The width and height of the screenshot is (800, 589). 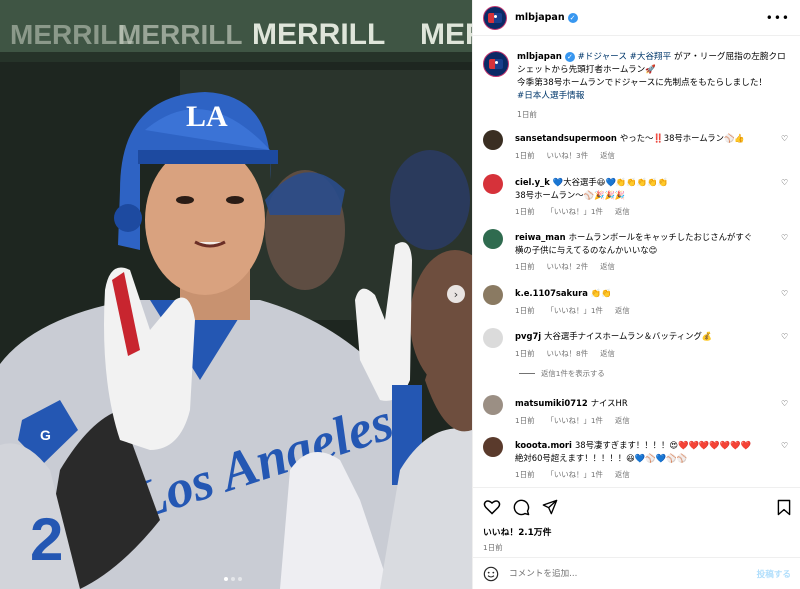 What do you see at coordinates (521, 507) in the screenshot?
I see `comment-icon` at bounding box center [521, 507].